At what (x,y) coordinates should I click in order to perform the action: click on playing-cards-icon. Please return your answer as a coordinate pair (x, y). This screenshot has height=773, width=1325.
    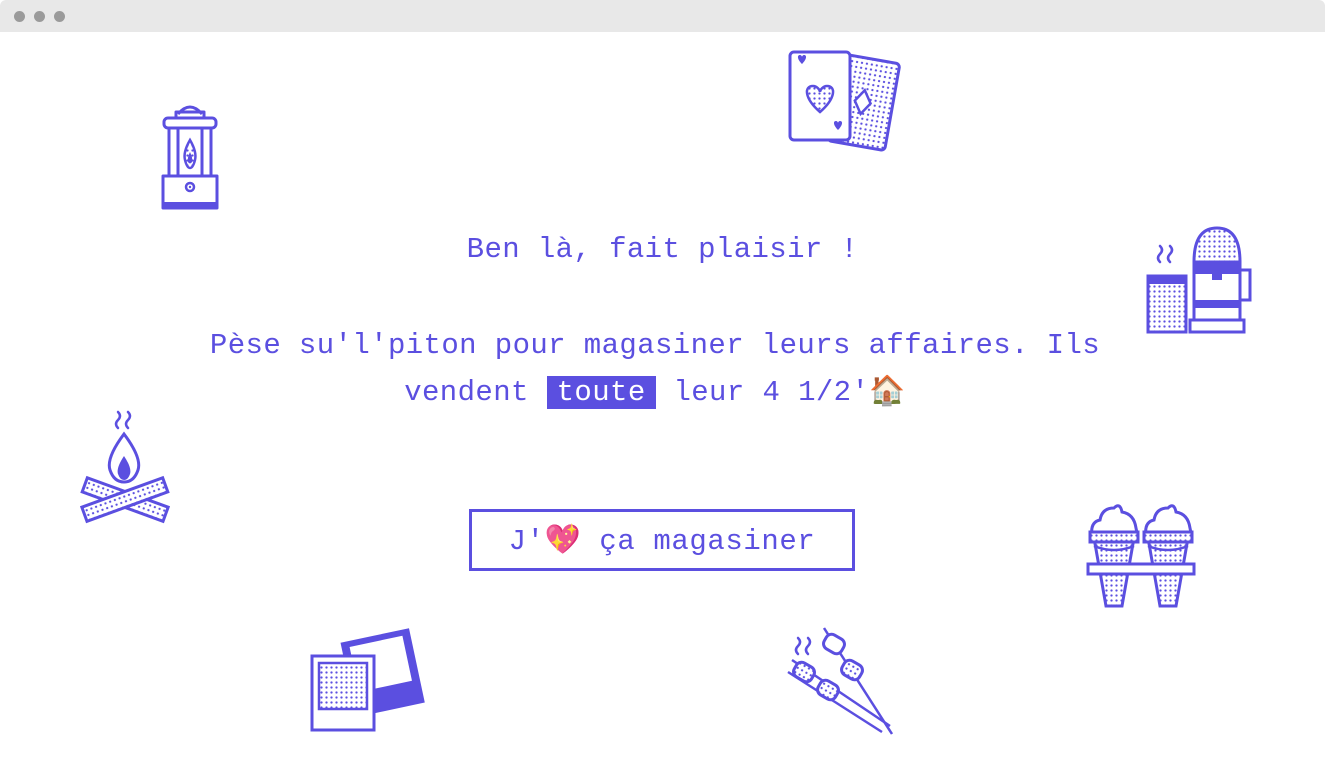
    Looking at the image, I should click on (844, 101).